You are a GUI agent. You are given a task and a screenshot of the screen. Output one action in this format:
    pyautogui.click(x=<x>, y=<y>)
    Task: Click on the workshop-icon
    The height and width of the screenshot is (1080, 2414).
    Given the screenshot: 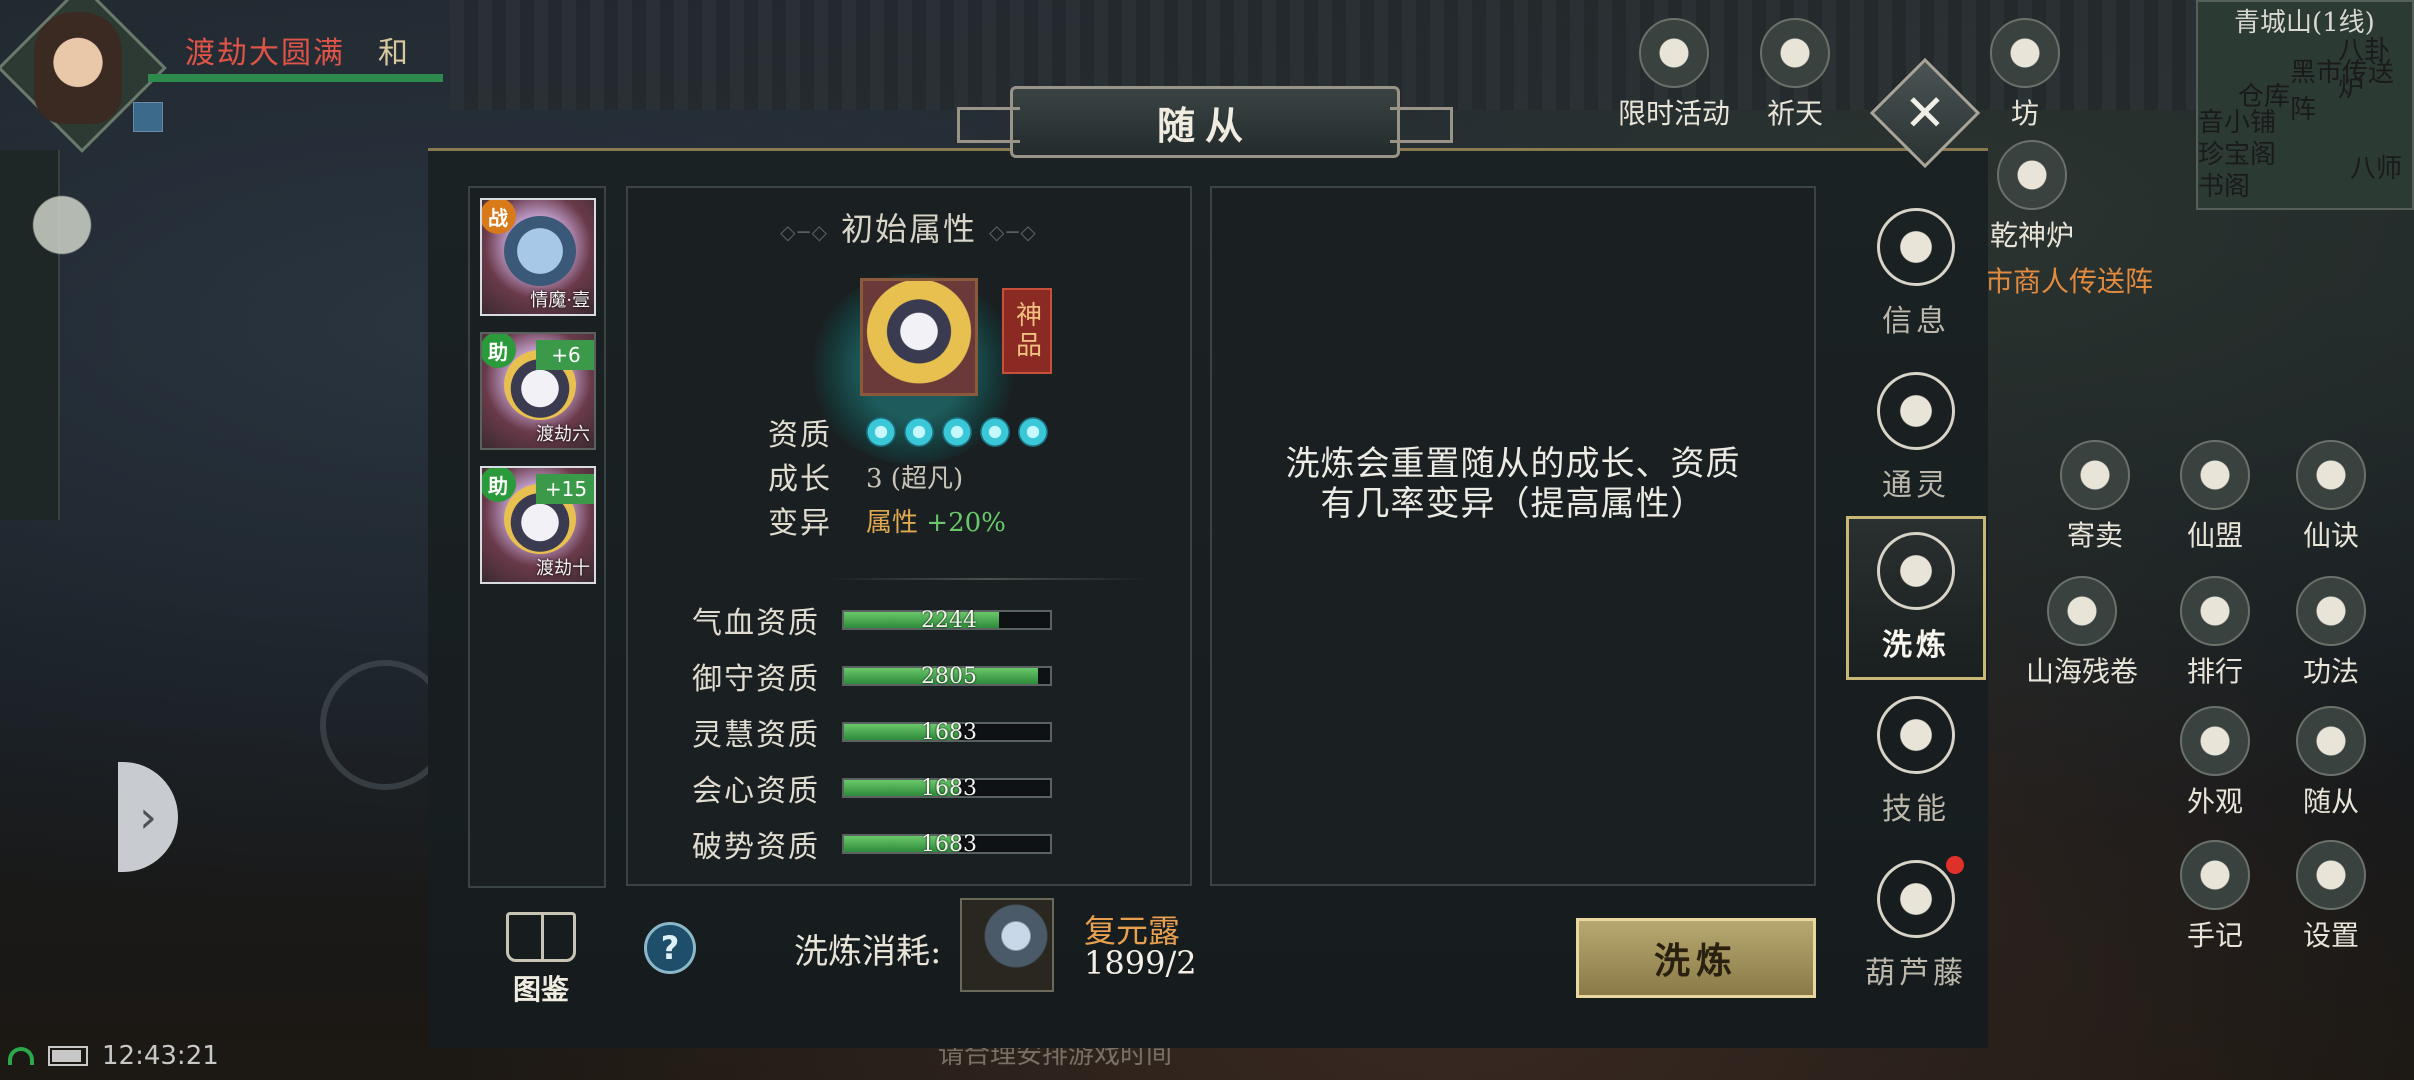 What is the action you would take?
    pyautogui.click(x=2025, y=53)
    